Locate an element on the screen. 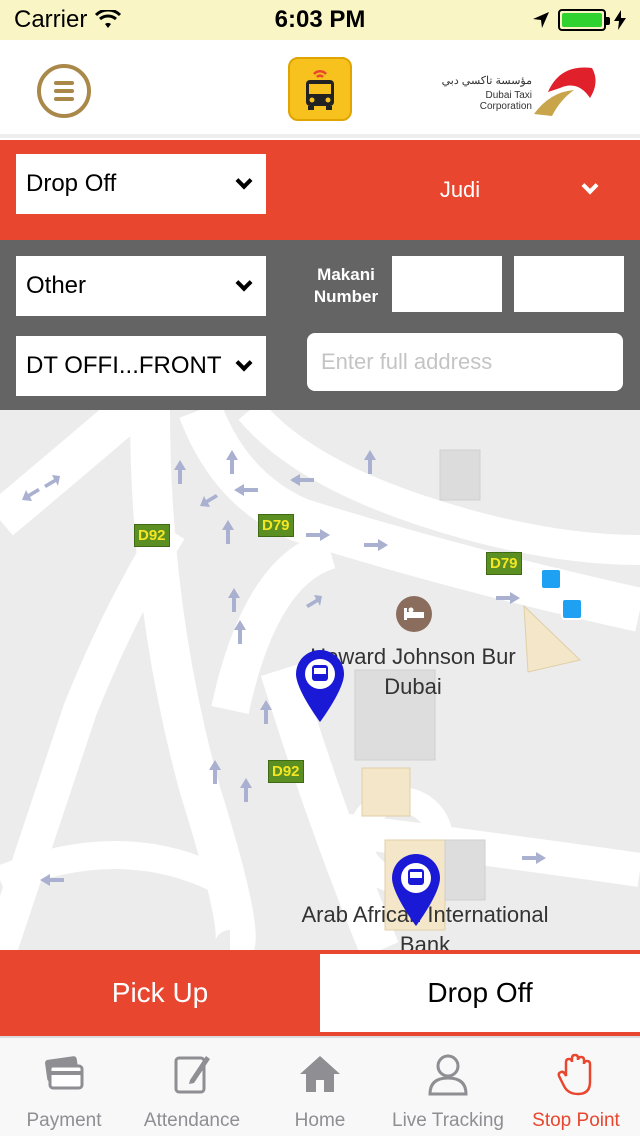 The height and width of the screenshot is (1136, 640). wifi-icon is located at coordinates (108, 19).